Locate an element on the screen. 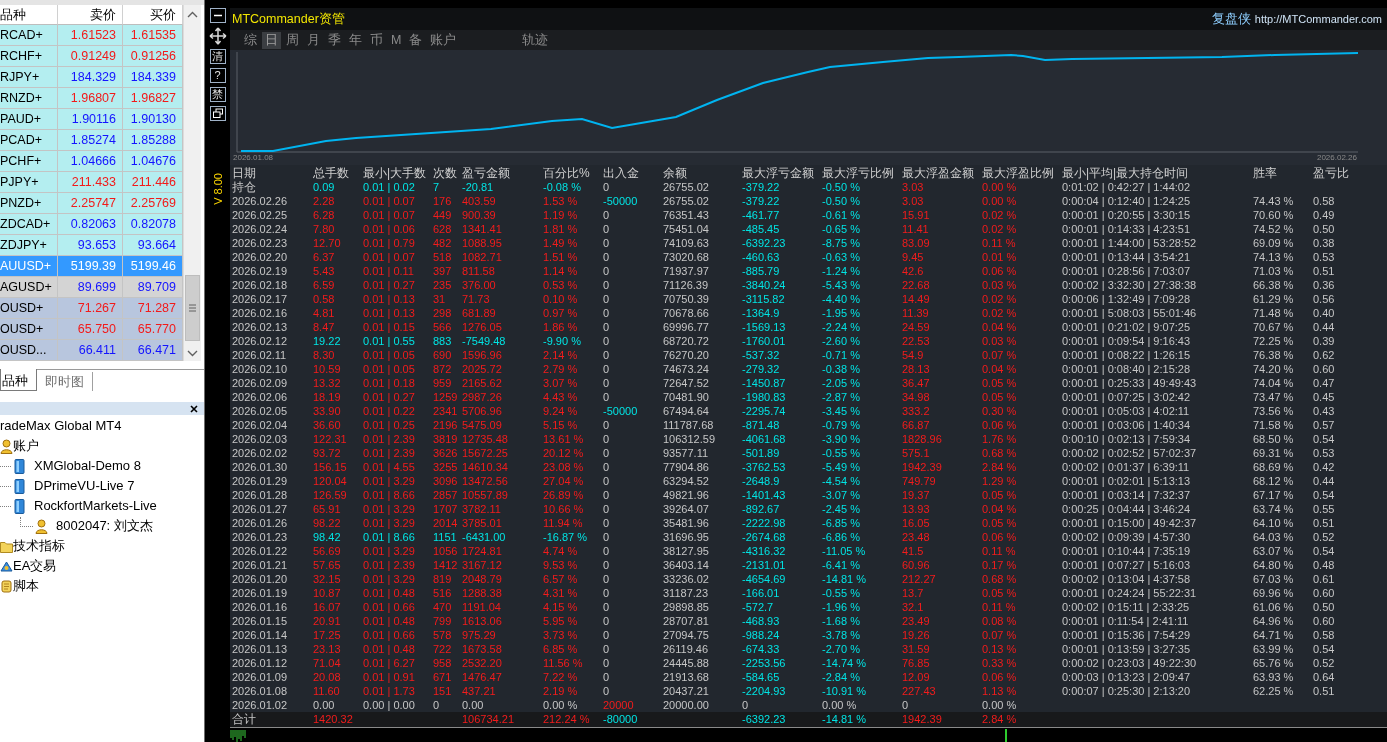 The width and height of the screenshot is (1387, 742). close-icon is located at coordinates (194, 408).